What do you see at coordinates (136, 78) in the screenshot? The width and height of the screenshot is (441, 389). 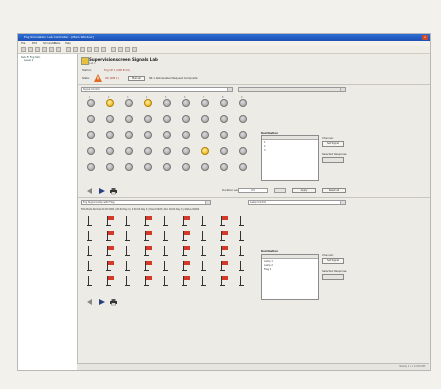 I see `manual-button: Manual` at bounding box center [136, 78].